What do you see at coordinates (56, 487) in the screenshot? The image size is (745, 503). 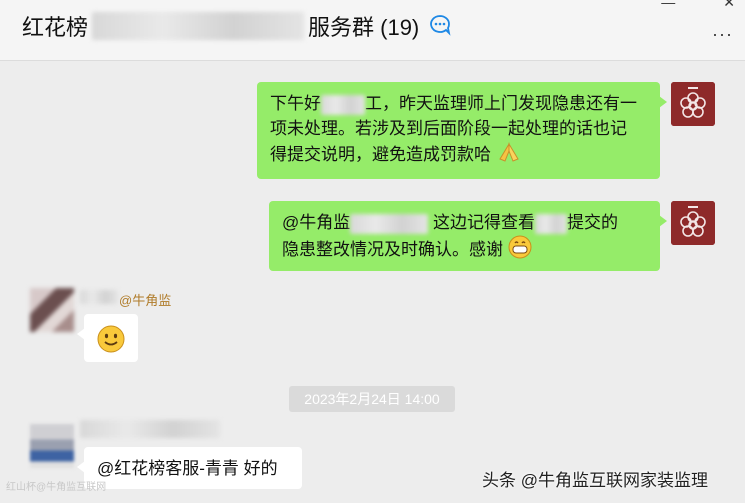 I see `corner-watermark: 红山杯@牛角监互联网` at bounding box center [56, 487].